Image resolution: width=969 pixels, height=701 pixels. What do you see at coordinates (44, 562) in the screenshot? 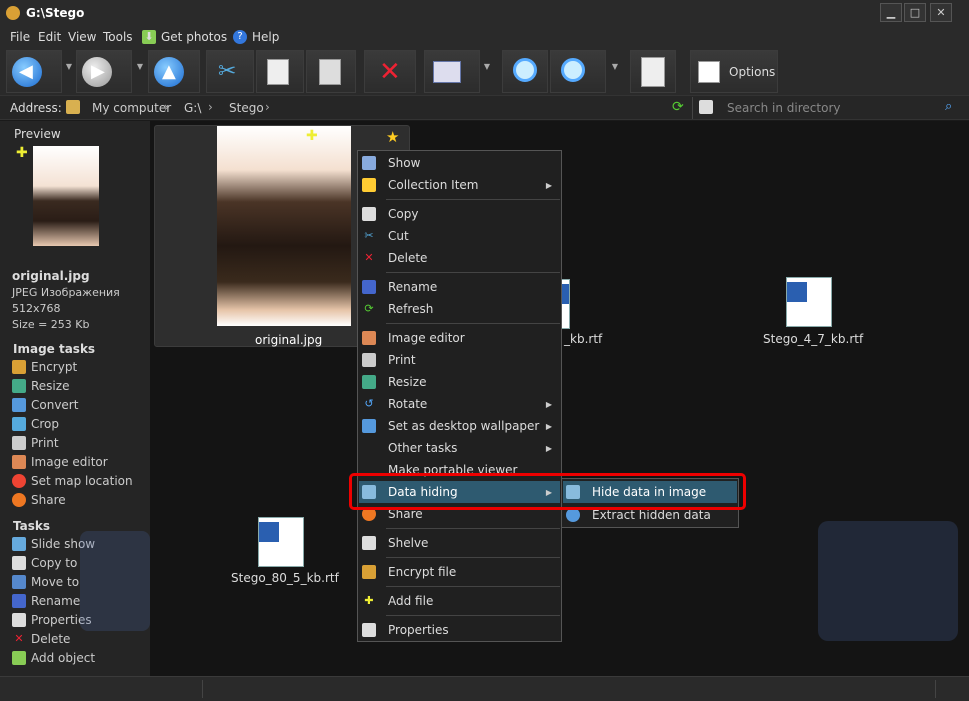
I see `task-copy-to: Copy to` at bounding box center [44, 562].